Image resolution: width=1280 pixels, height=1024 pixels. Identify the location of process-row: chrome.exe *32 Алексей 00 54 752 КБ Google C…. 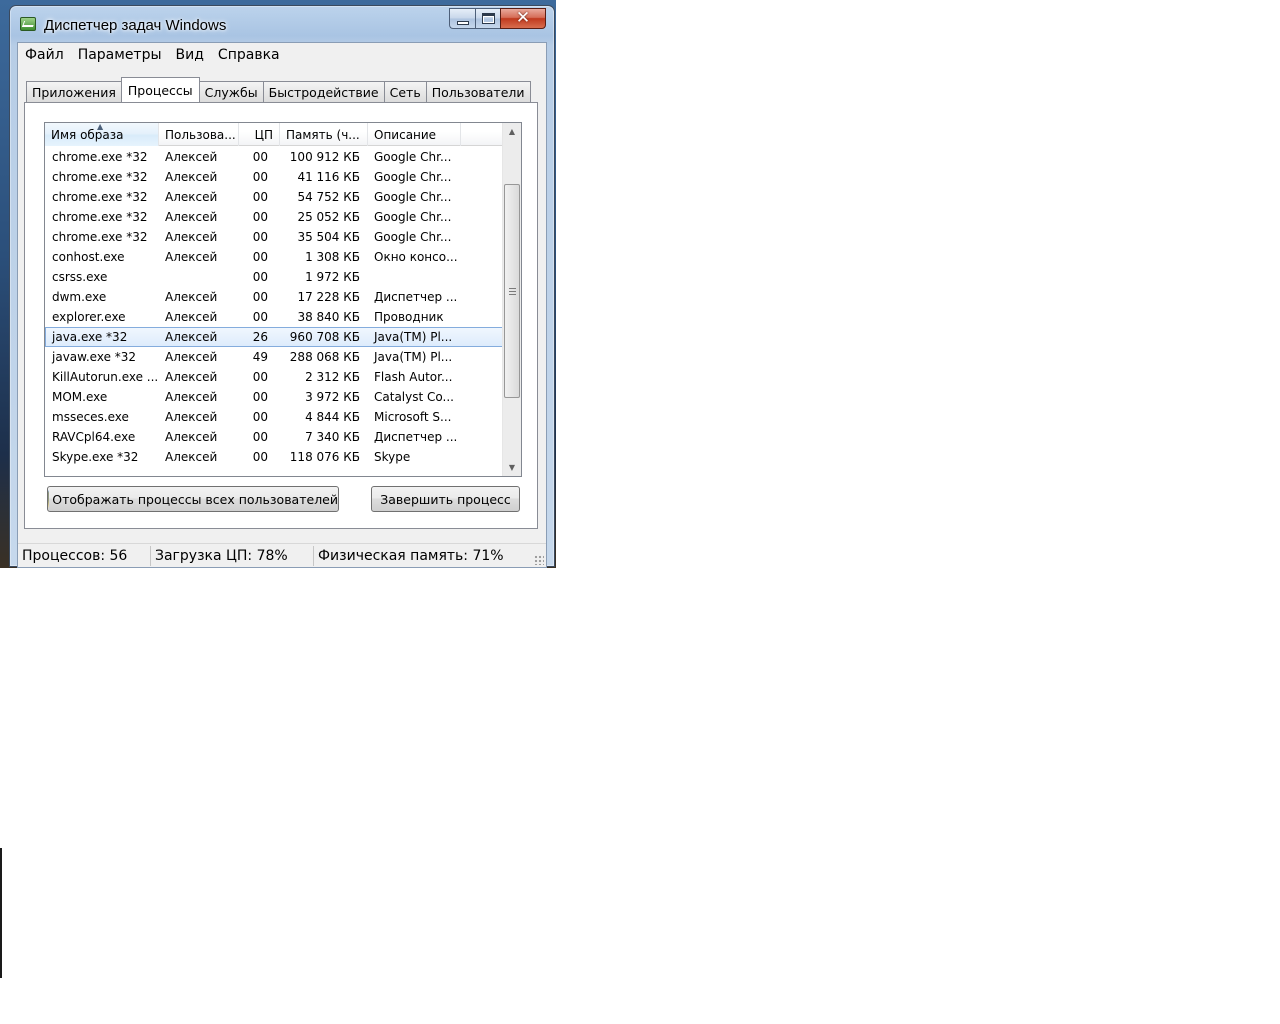
(275, 197).